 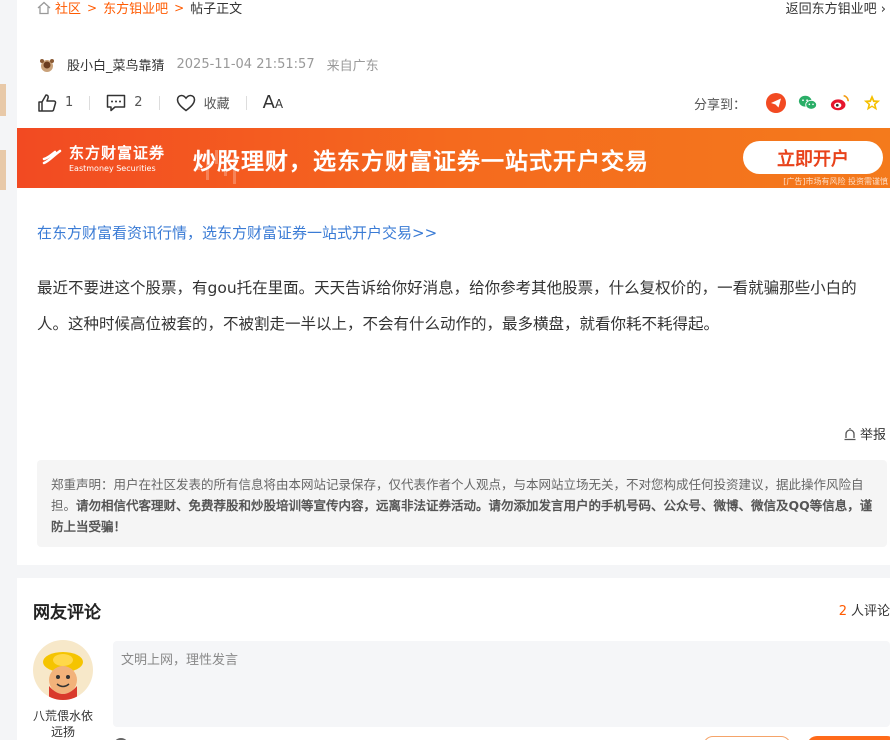 I want to click on comments-title: 网友评论, so click(x=67, y=613).